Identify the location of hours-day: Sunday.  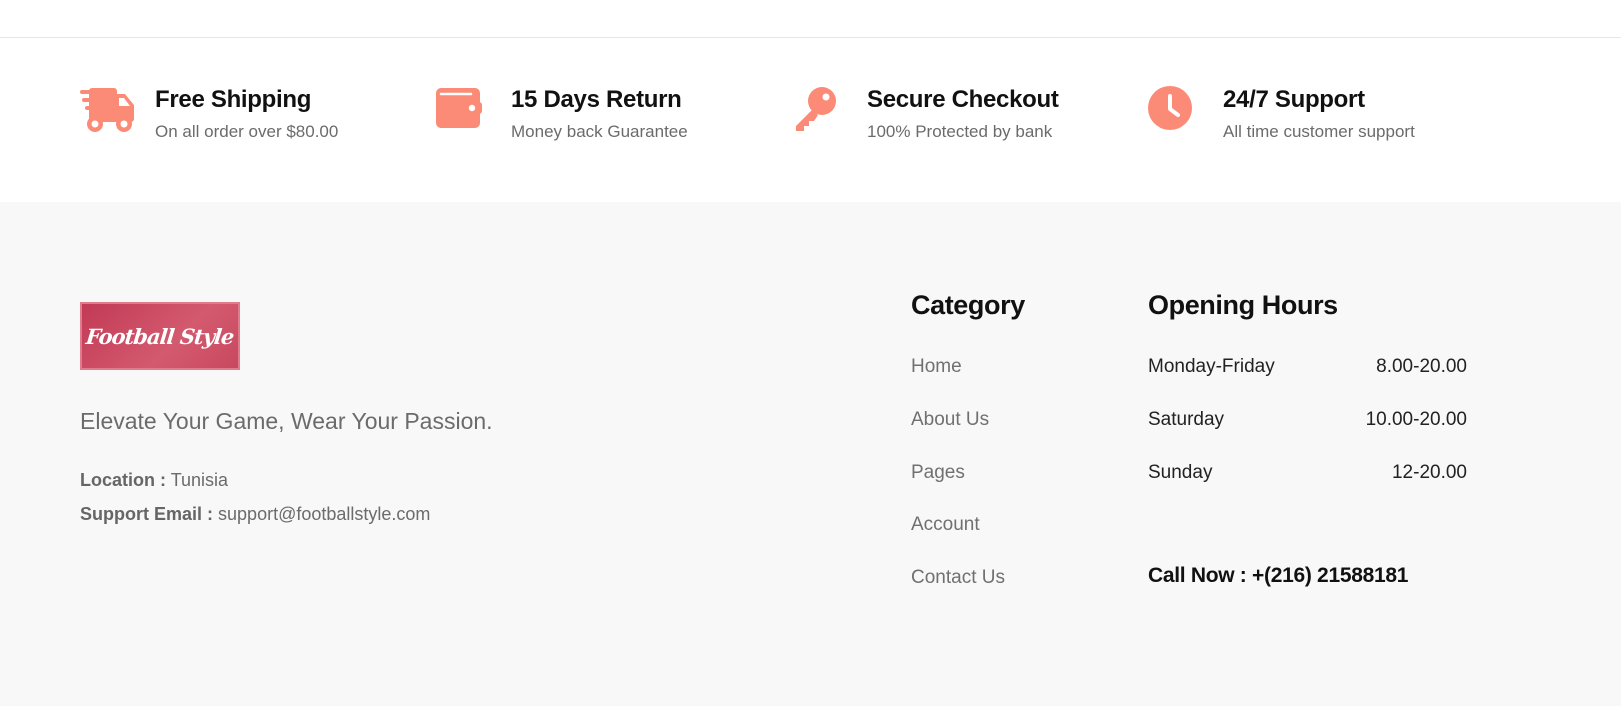
(1180, 472).